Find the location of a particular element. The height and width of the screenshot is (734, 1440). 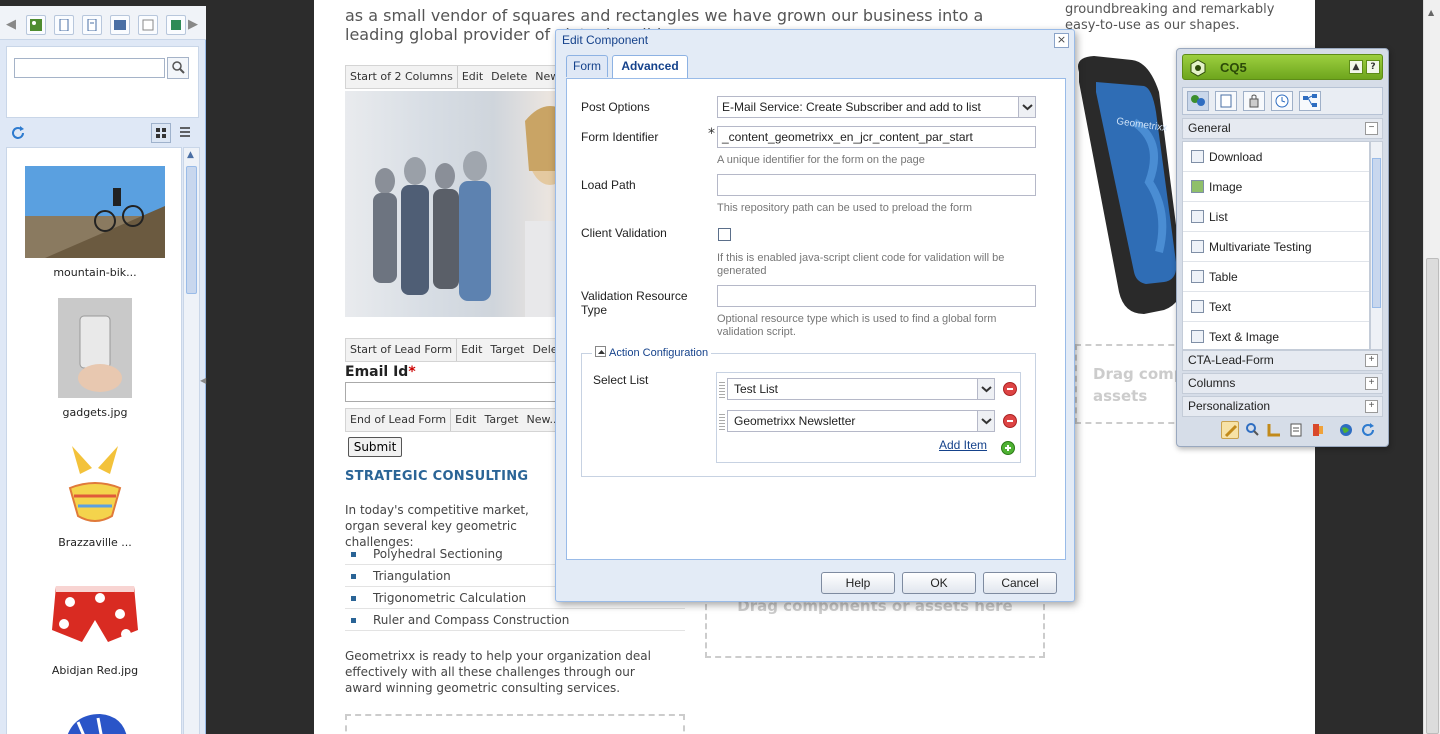

asset-item: gadgets.jpg is located at coordinates (94, 358).